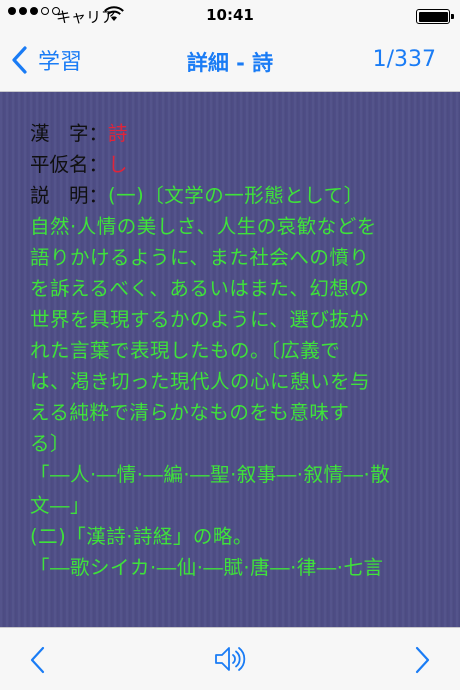 The image size is (460, 690). What do you see at coordinates (59, 133) in the screenshot?
I see `kanji-label: 漢 字` at bounding box center [59, 133].